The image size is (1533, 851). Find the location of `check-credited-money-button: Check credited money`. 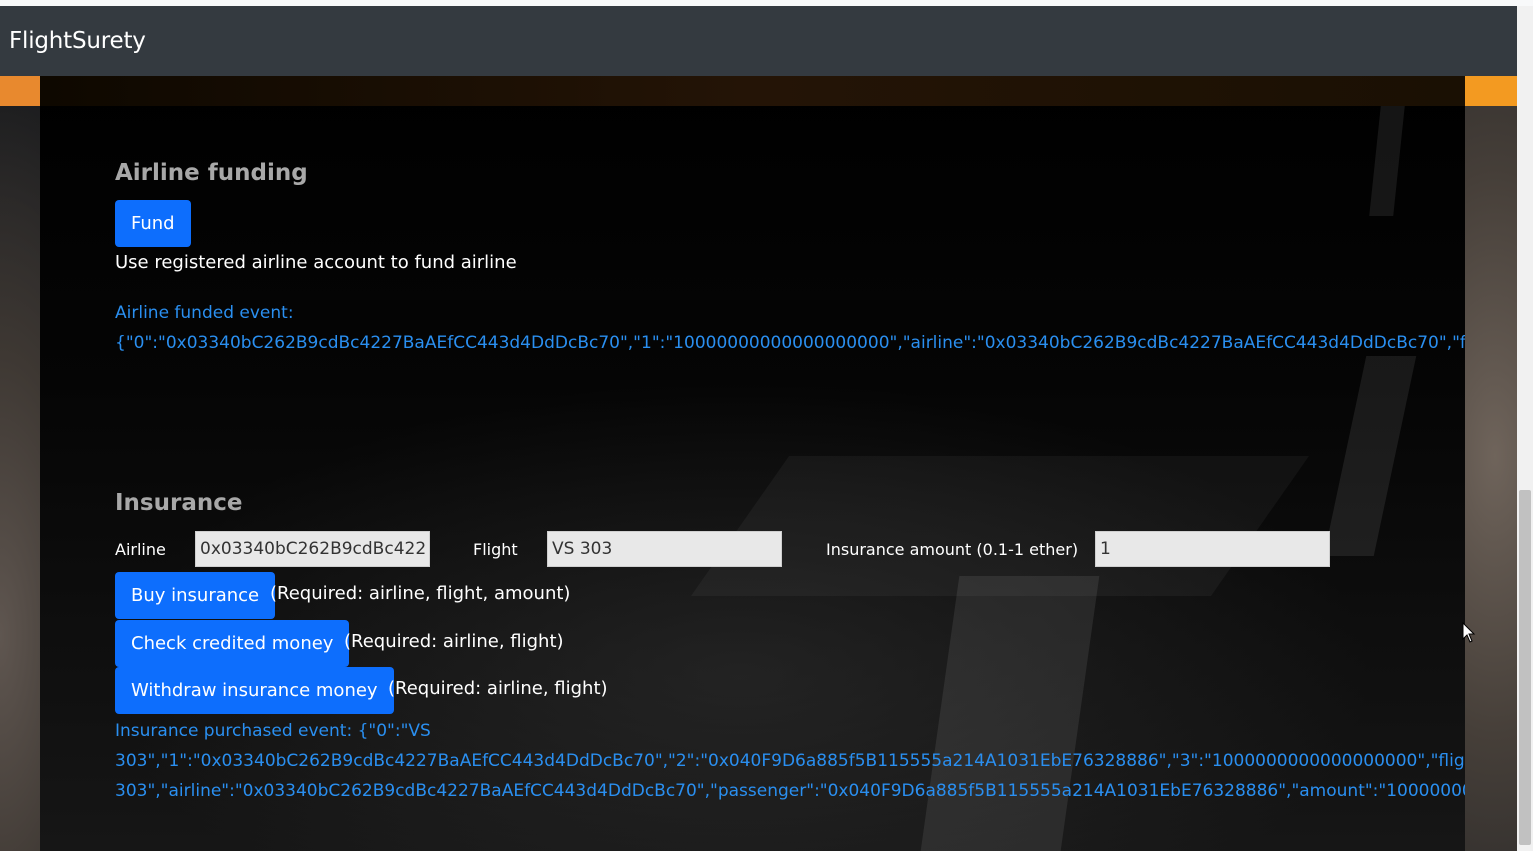

check-credited-money-button: Check credited money is located at coordinates (232, 643).